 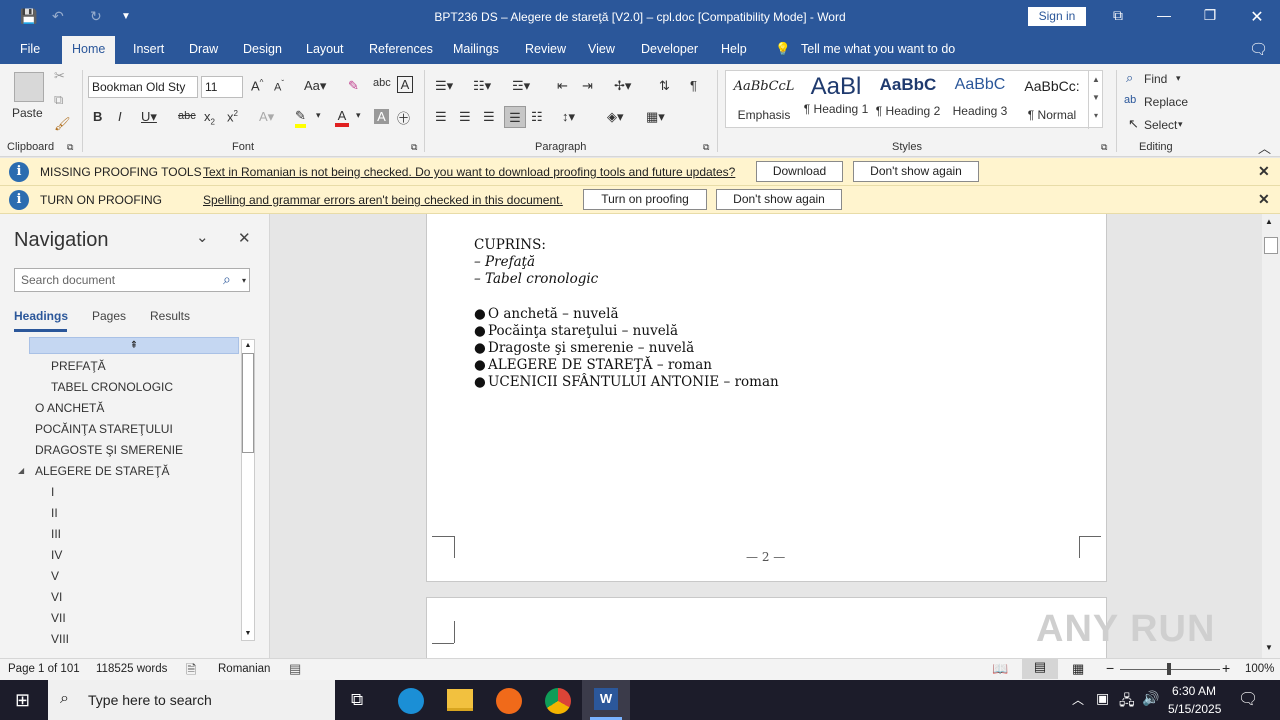 I want to click on clipboard-launcher-icon: ⧉, so click(x=70, y=147).